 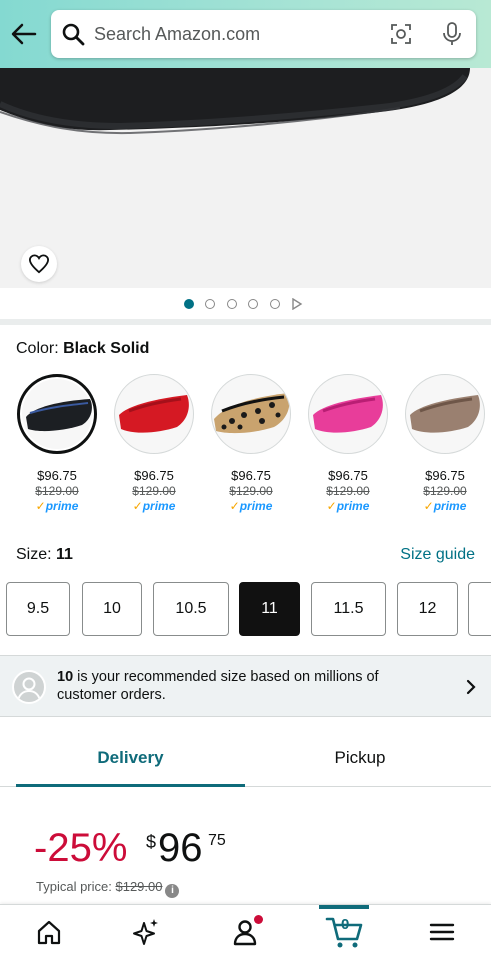 What do you see at coordinates (151, 842) in the screenshot?
I see `price-currency: $` at bounding box center [151, 842].